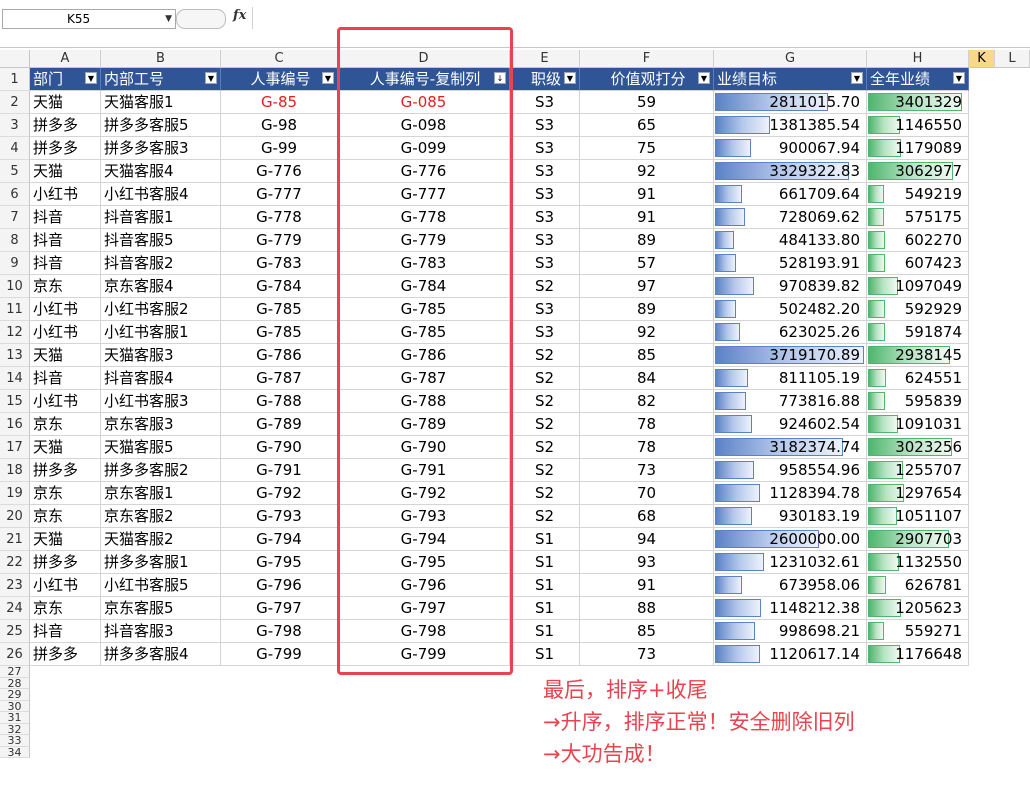  What do you see at coordinates (647, 631) in the screenshot?
I see `table-cell: 85` at bounding box center [647, 631].